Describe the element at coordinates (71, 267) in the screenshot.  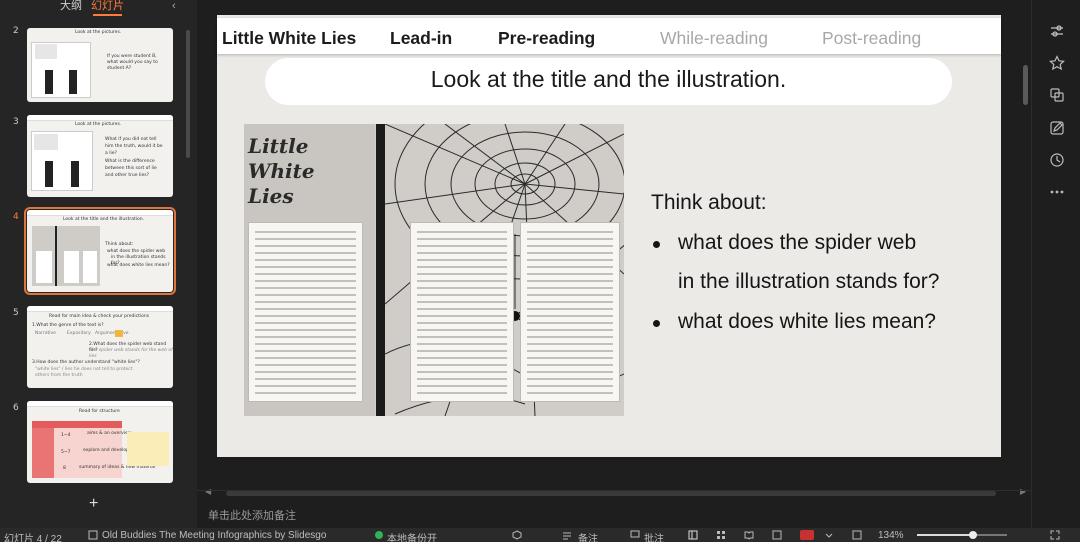
I see `thumbnail-page` at that location.